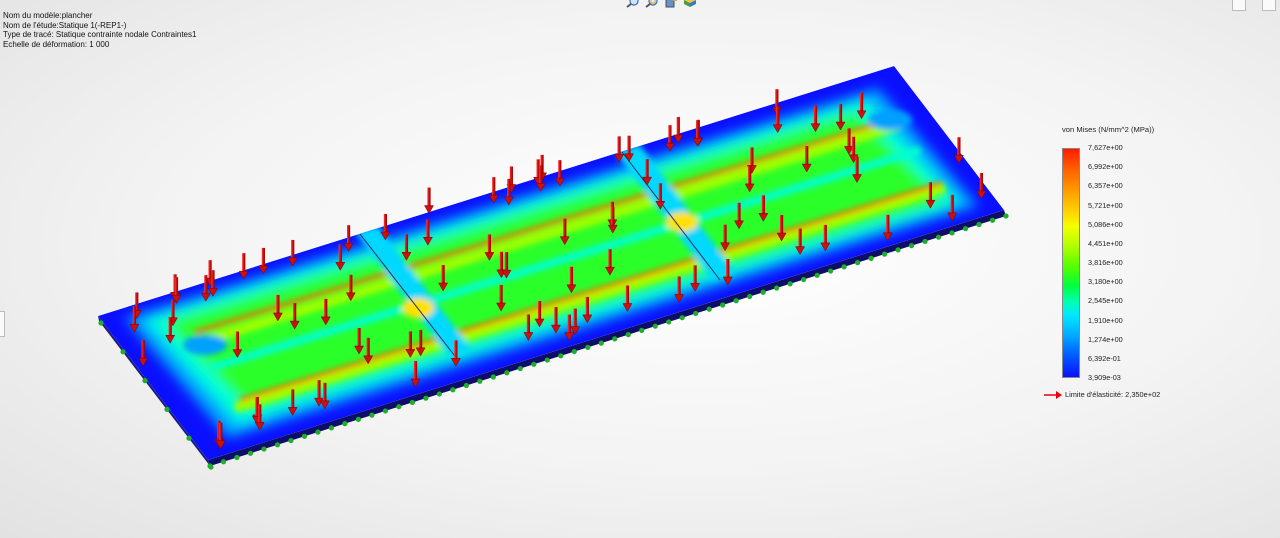  What do you see at coordinates (1269, 5) in the screenshot?
I see `maximize-view-button` at bounding box center [1269, 5].